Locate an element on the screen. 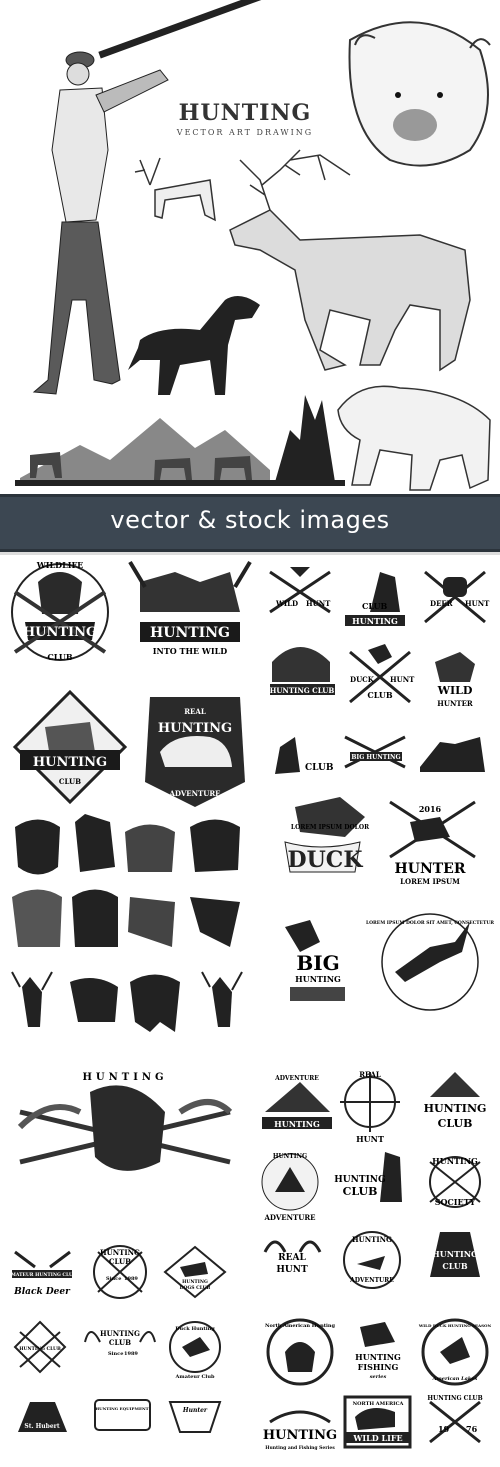  logo-big-hunting-bullets: BIG HUNTING is located at coordinates (315, 960).